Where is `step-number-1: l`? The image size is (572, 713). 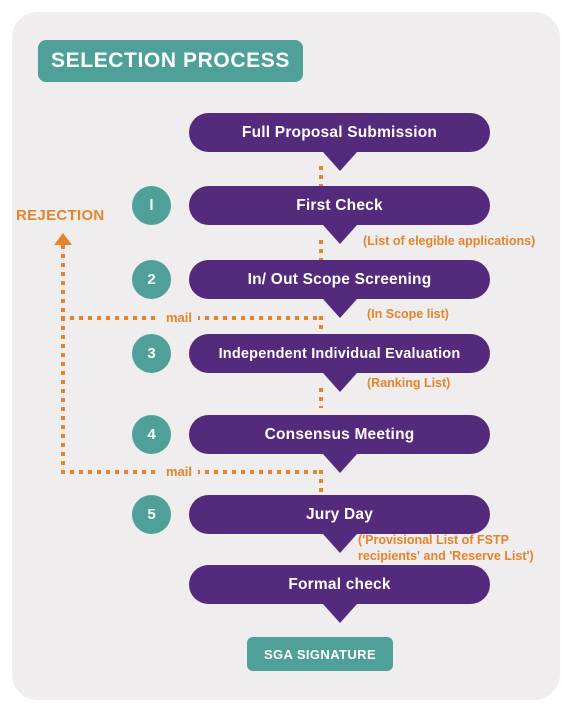 step-number-1: l is located at coordinates (151, 205).